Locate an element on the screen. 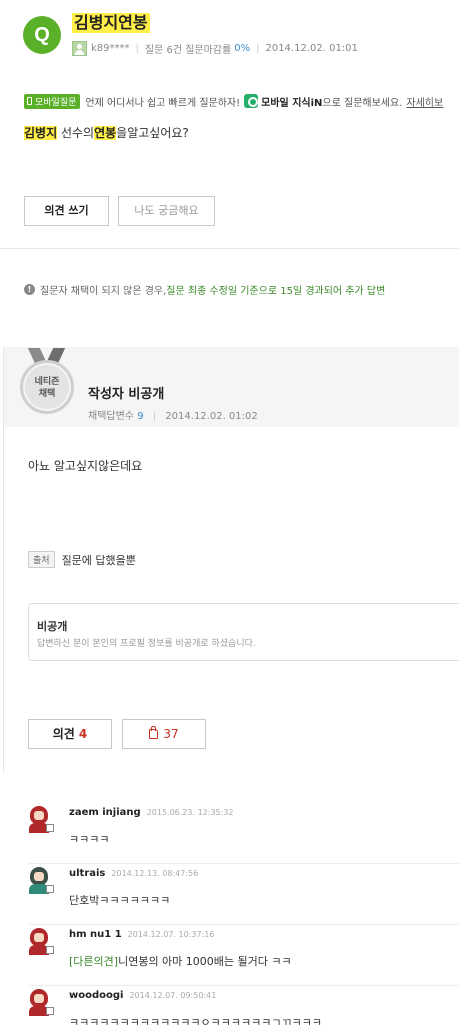 The width and height of the screenshot is (459, 1034). comment-body: 단호박ㅋㅋㅋㅋㅋㅋㅋ is located at coordinates (120, 900).